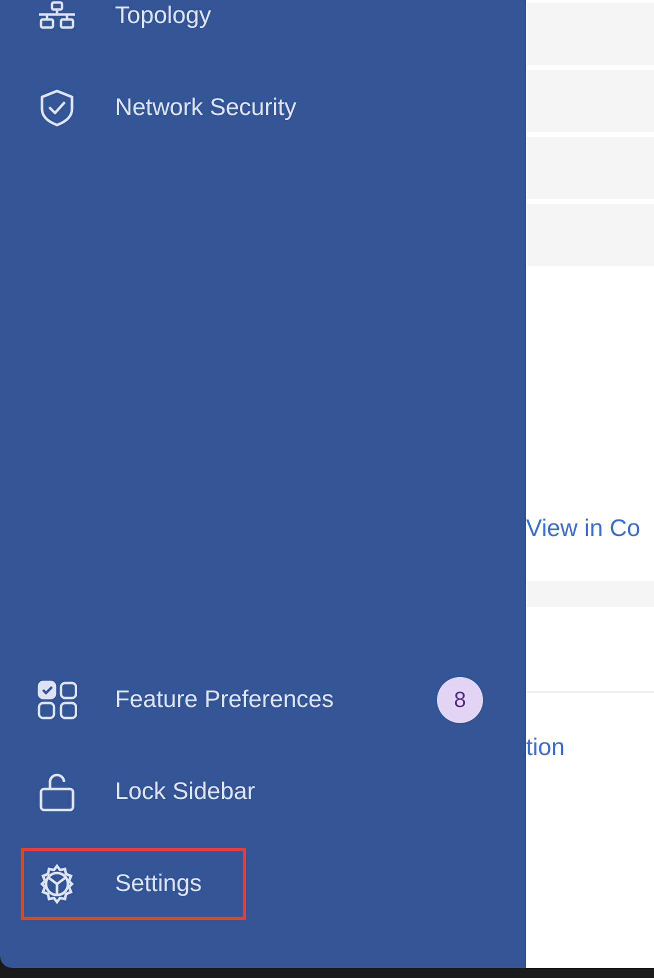  Describe the element at coordinates (57, 16) in the screenshot. I see `network-icon` at that location.